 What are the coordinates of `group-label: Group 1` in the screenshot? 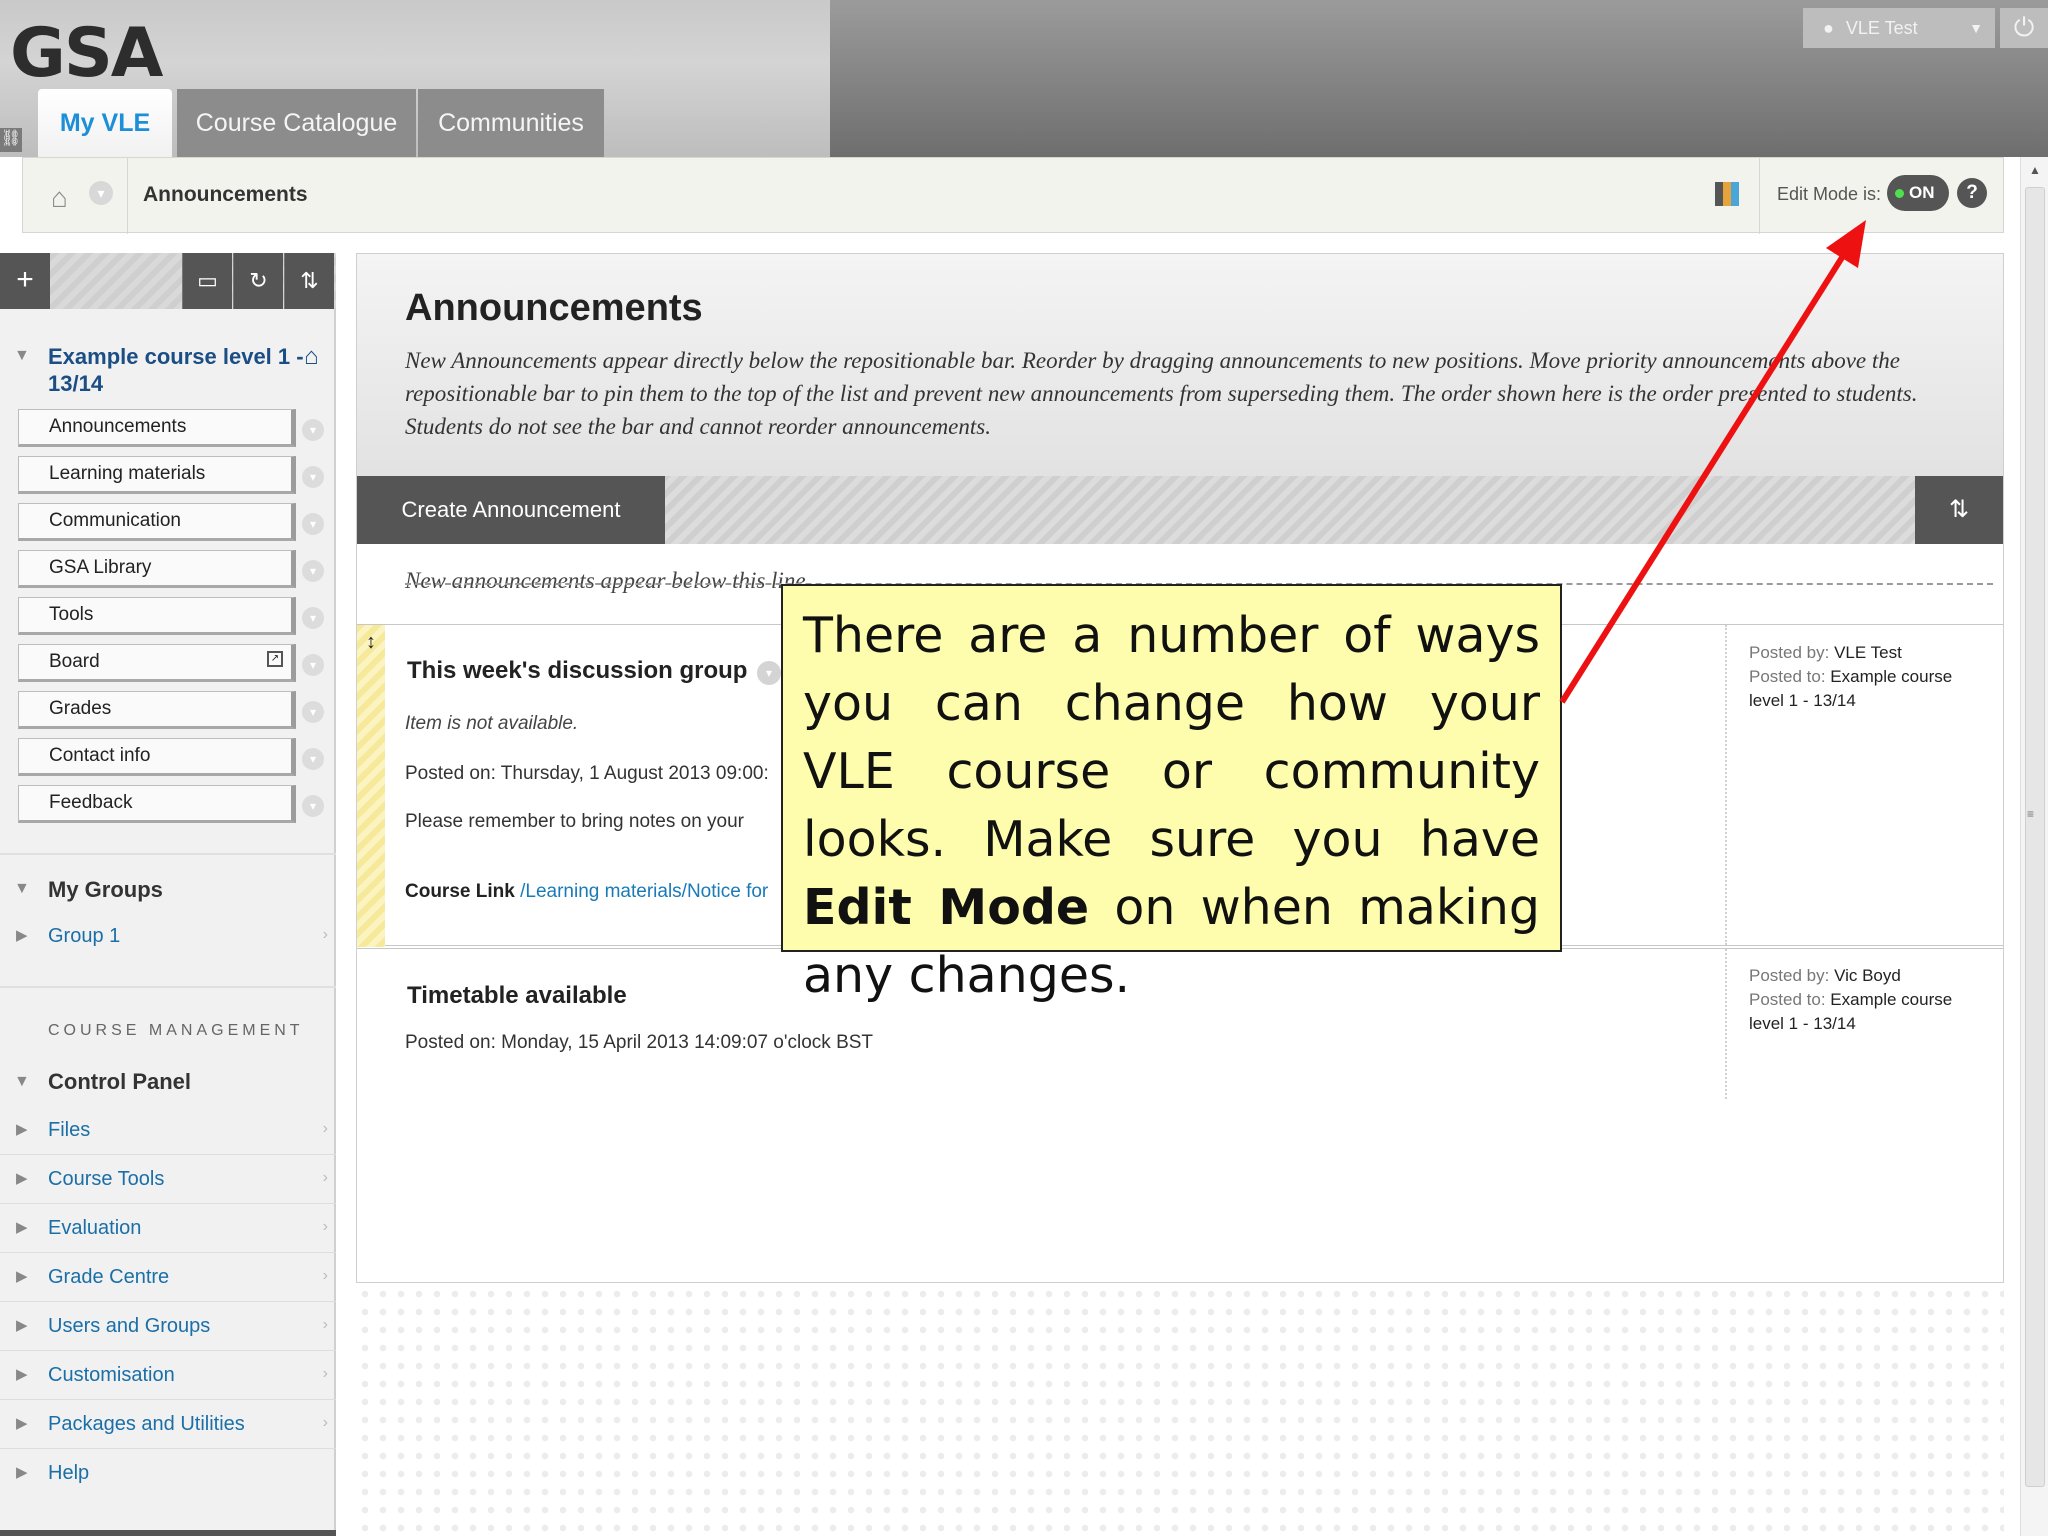 It's located at (84, 936).